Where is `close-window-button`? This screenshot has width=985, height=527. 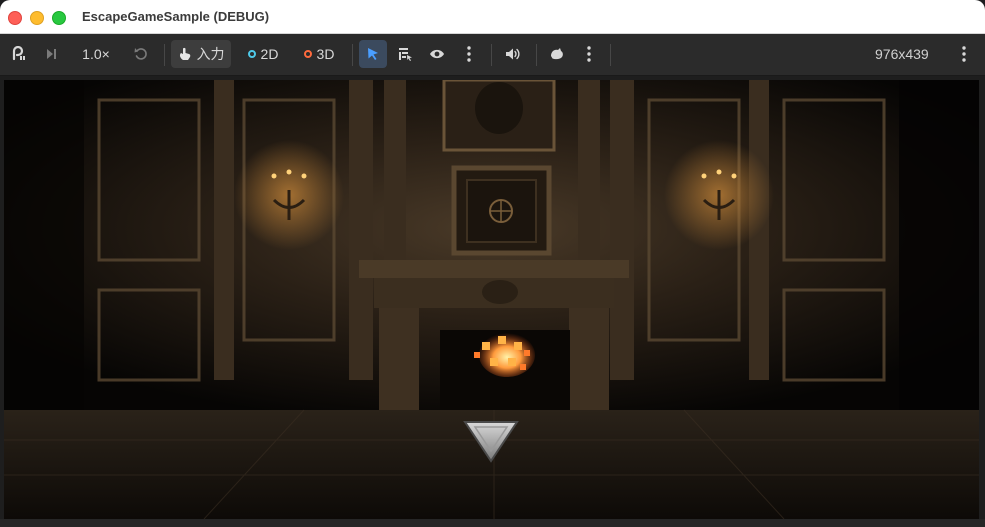 close-window-button is located at coordinates (15, 18).